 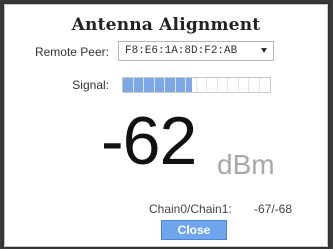 I want to click on dialog-title: Antenna Alignment, so click(x=166, y=25).